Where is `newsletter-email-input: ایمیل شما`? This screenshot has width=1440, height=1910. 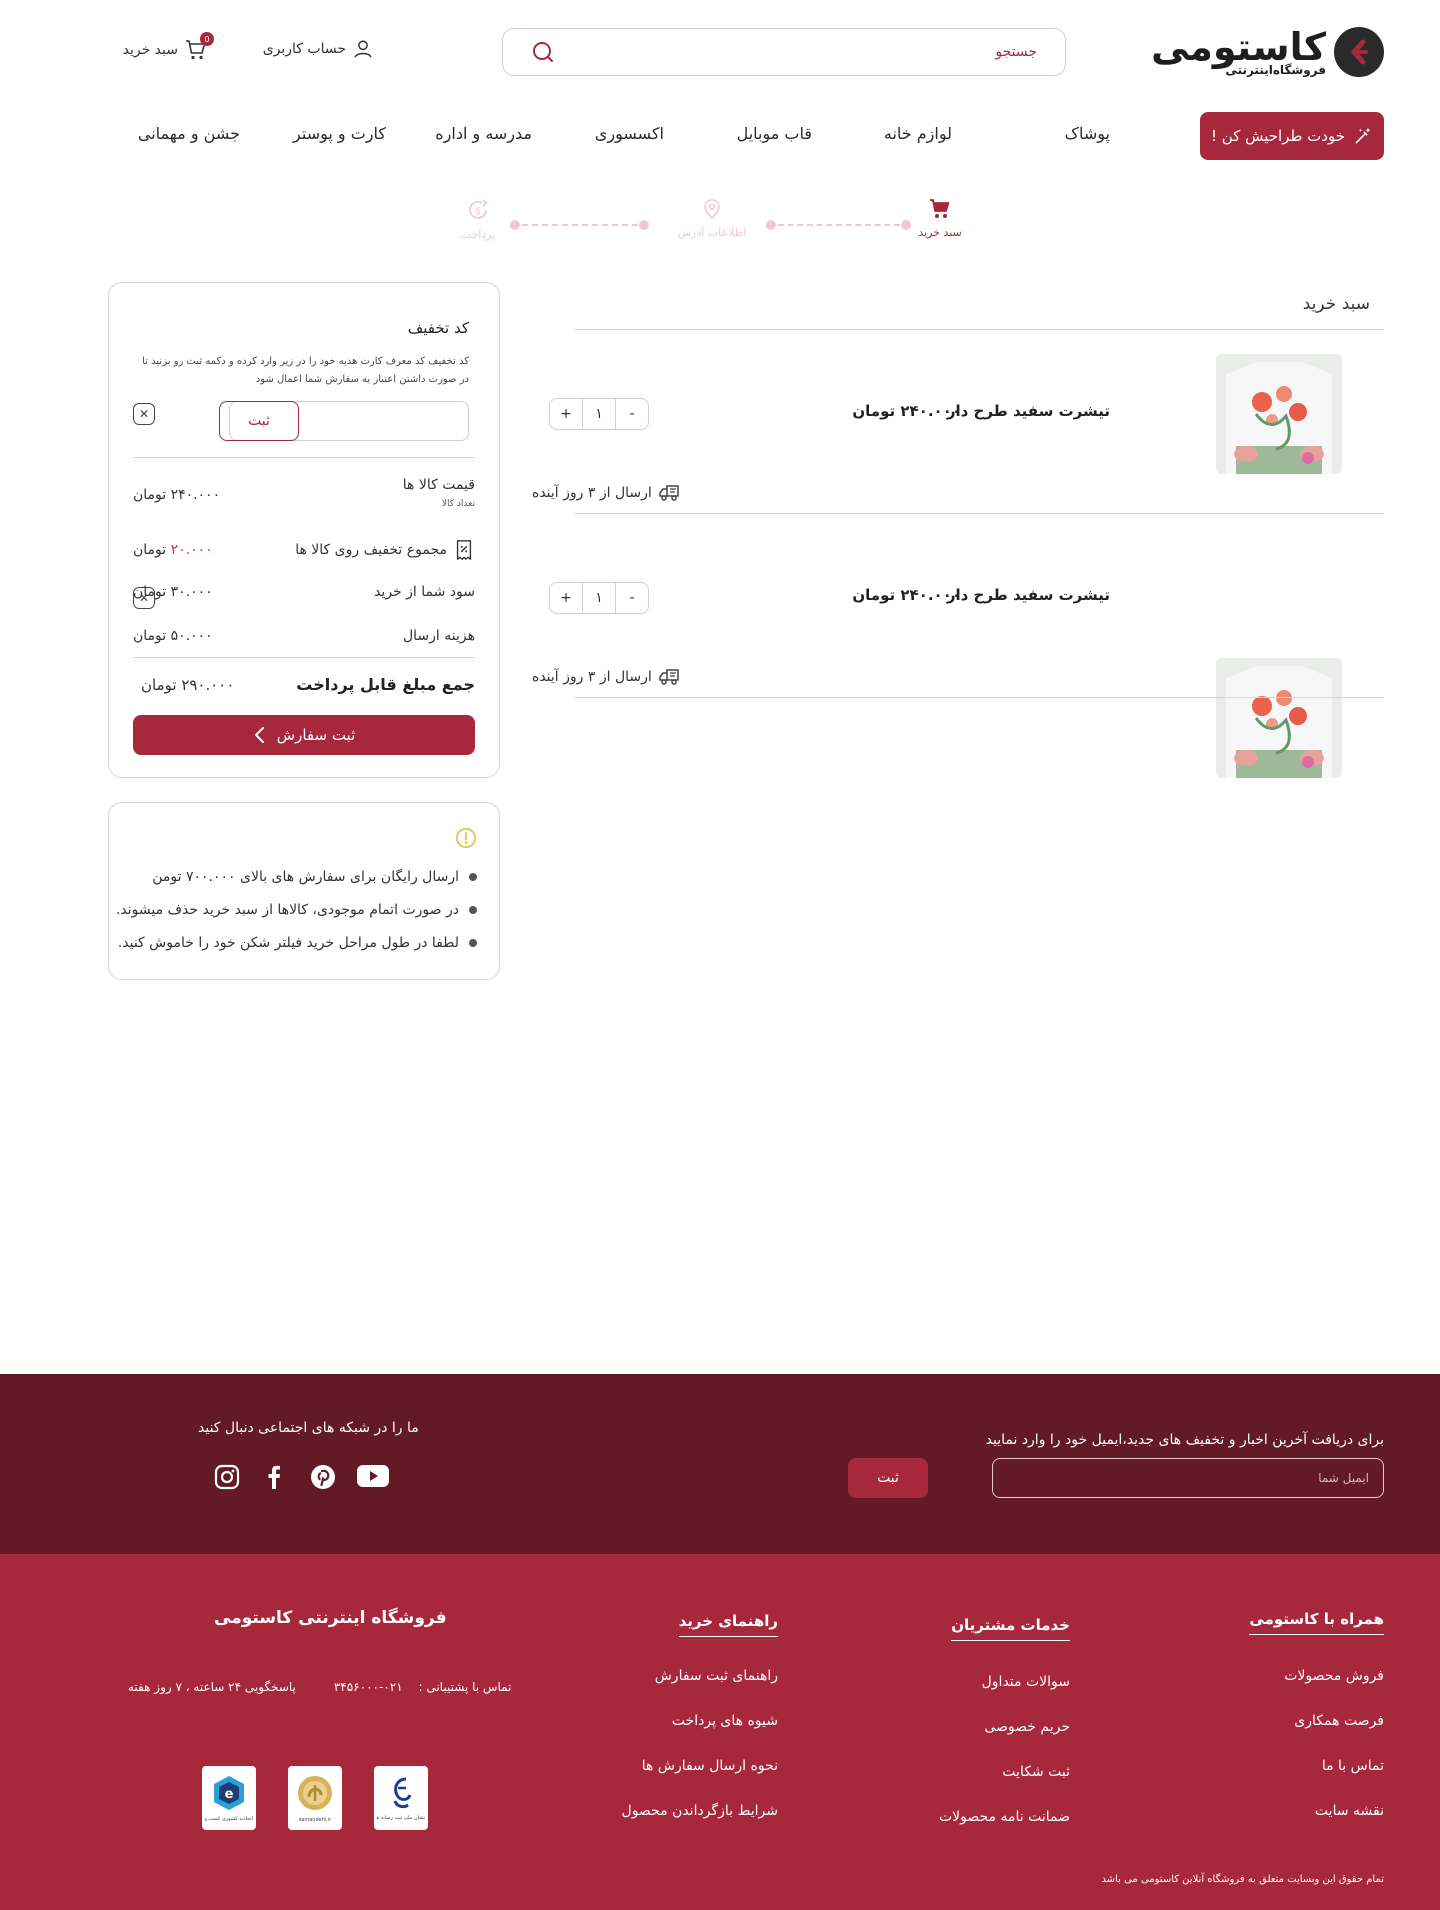 newsletter-email-input: ایمیل شما is located at coordinates (1188, 1478).